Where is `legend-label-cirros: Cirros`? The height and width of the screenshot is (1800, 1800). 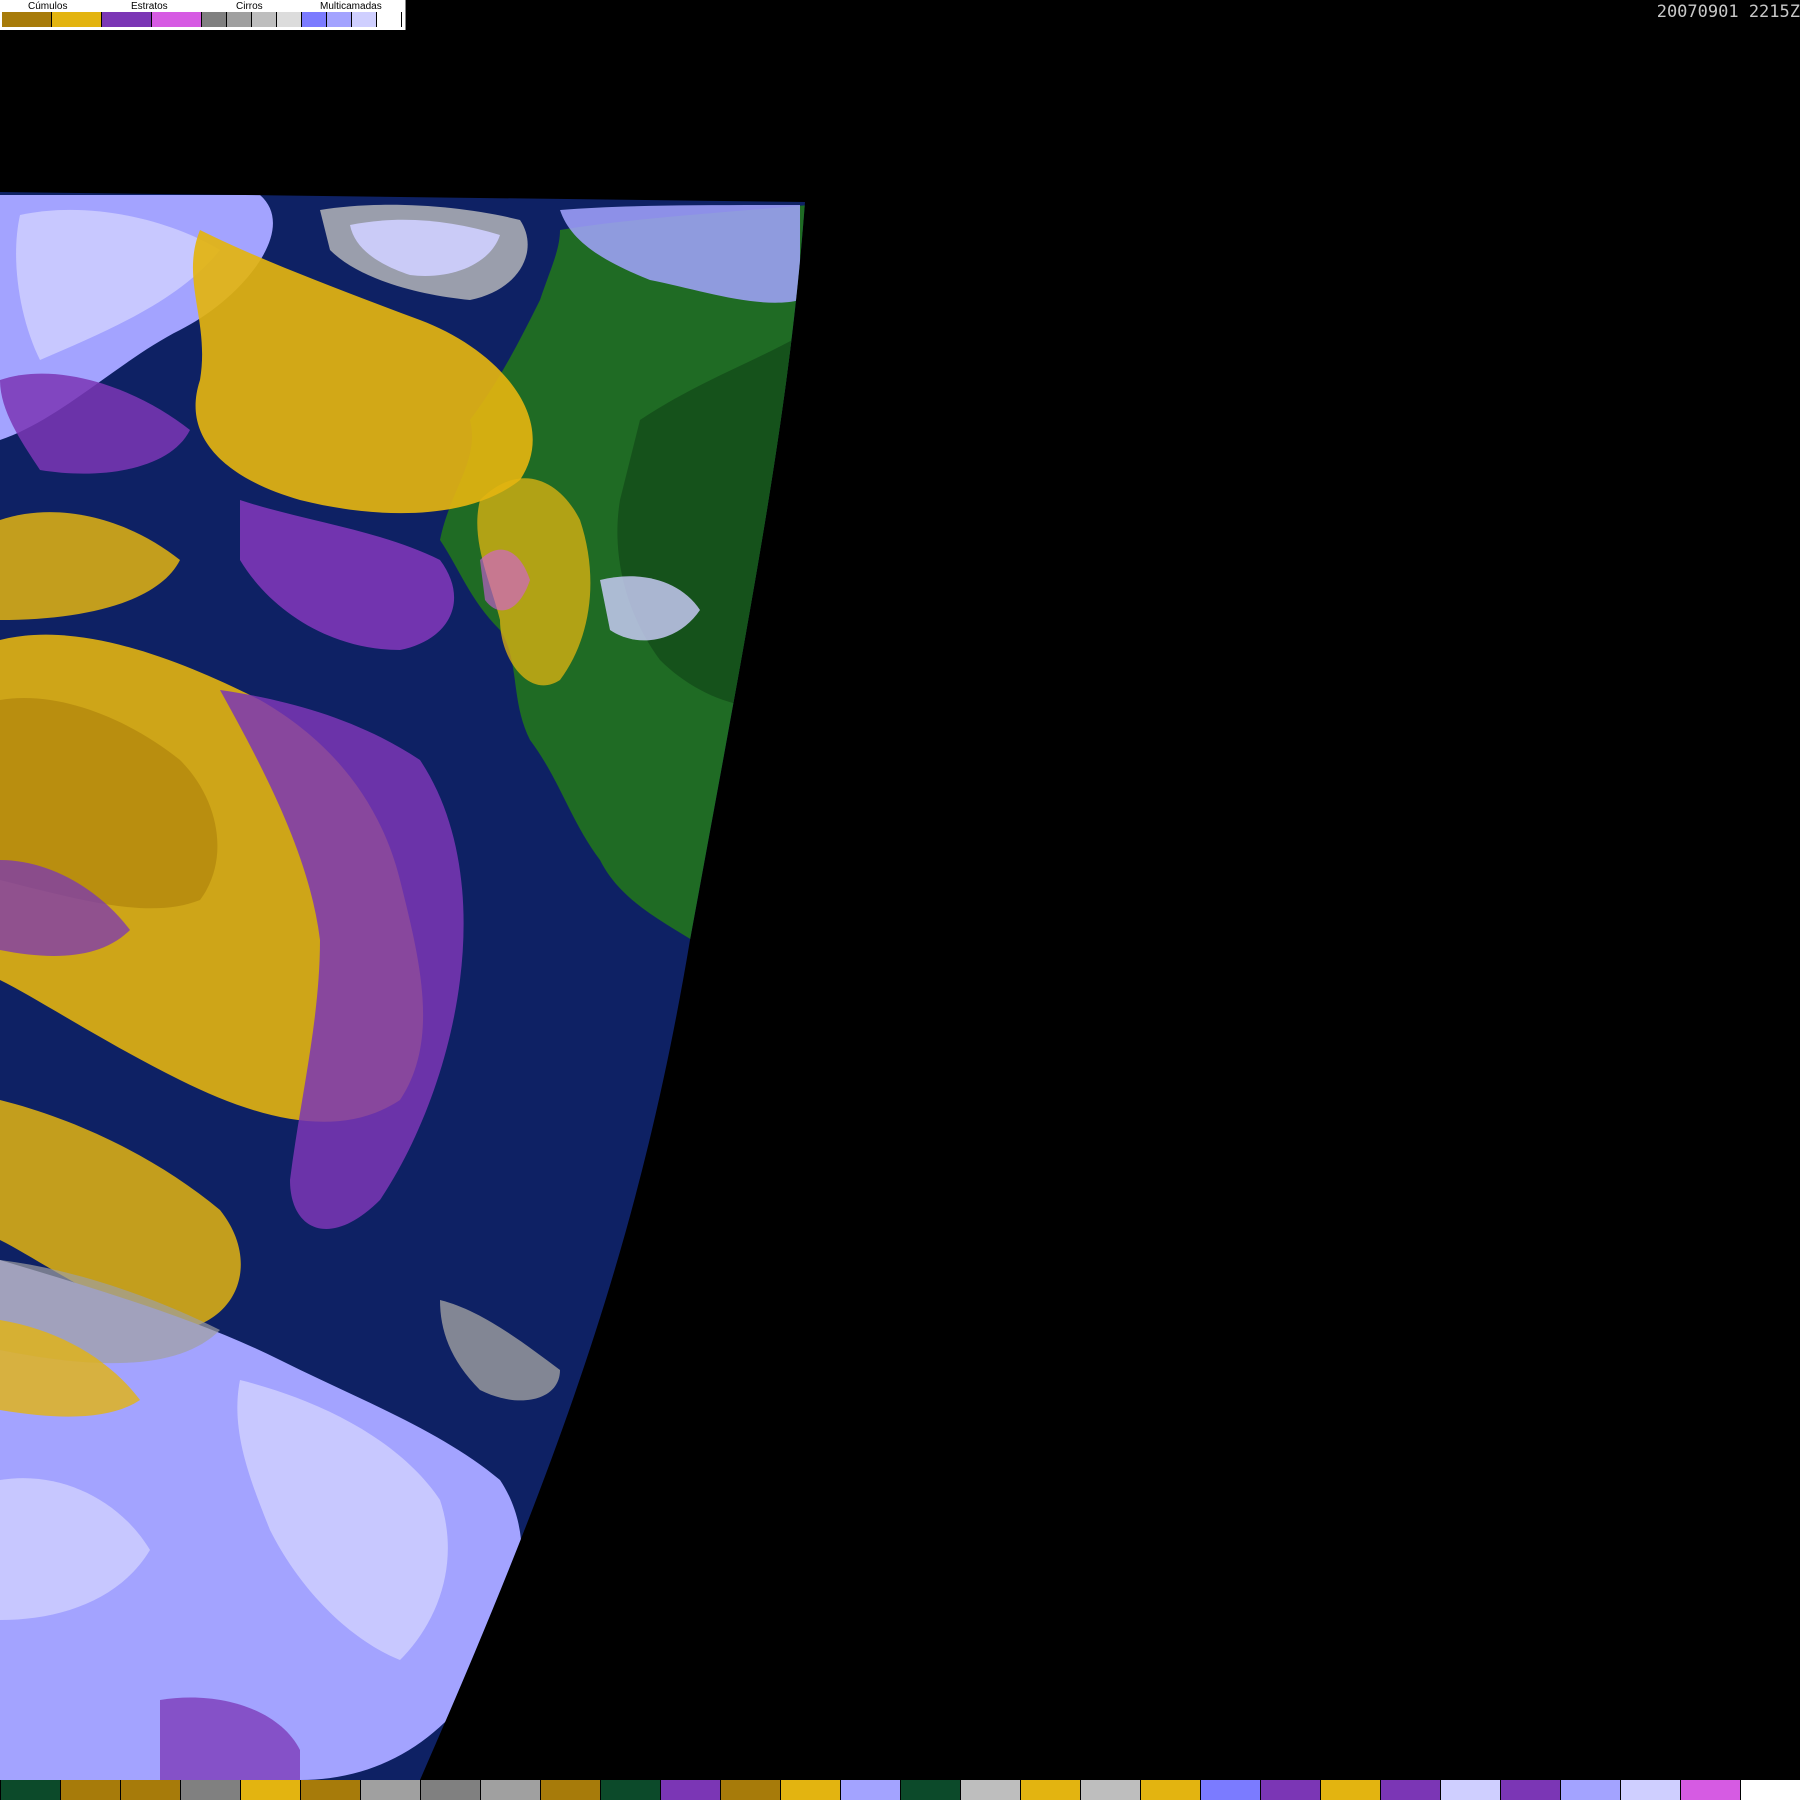 legend-label-cirros: Cirros is located at coordinates (249, 6).